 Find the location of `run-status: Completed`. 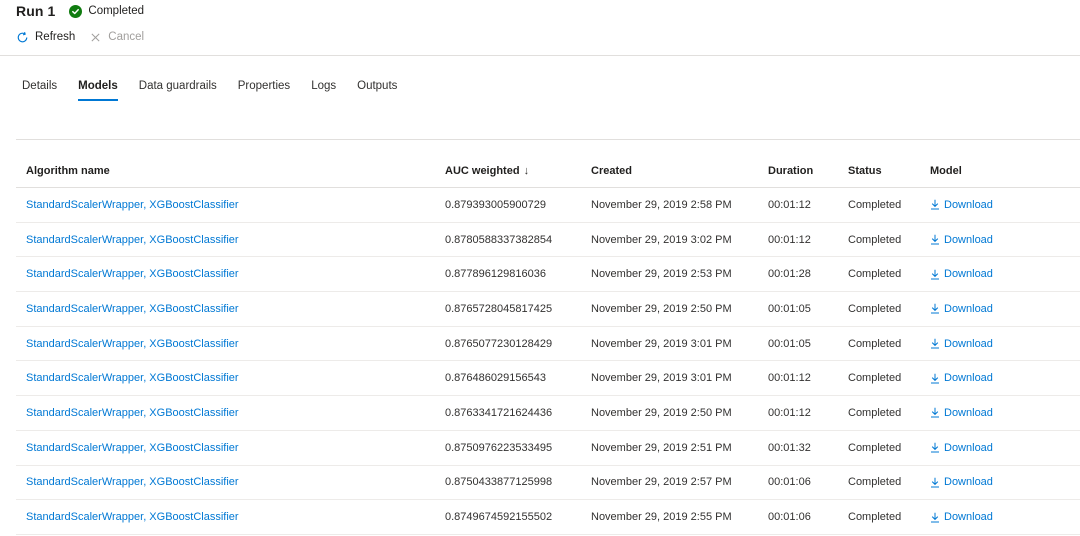

run-status: Completed is located at coordinates (107, 11).